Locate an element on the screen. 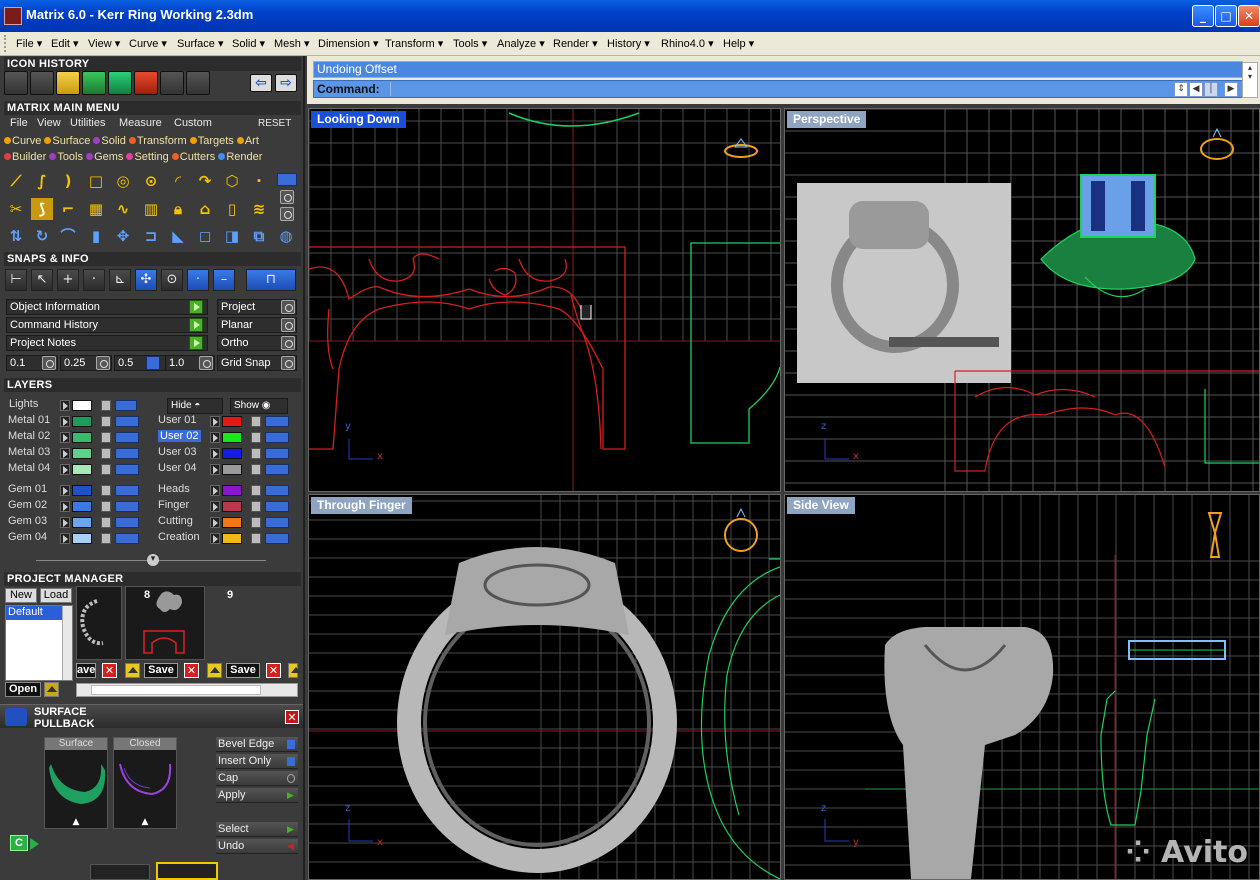 Image resolution: width=1260 pixels, height=880 pixels. cmd-vertical-scrollbar: ▴ ▾ is located at coordinates (1250, 80).